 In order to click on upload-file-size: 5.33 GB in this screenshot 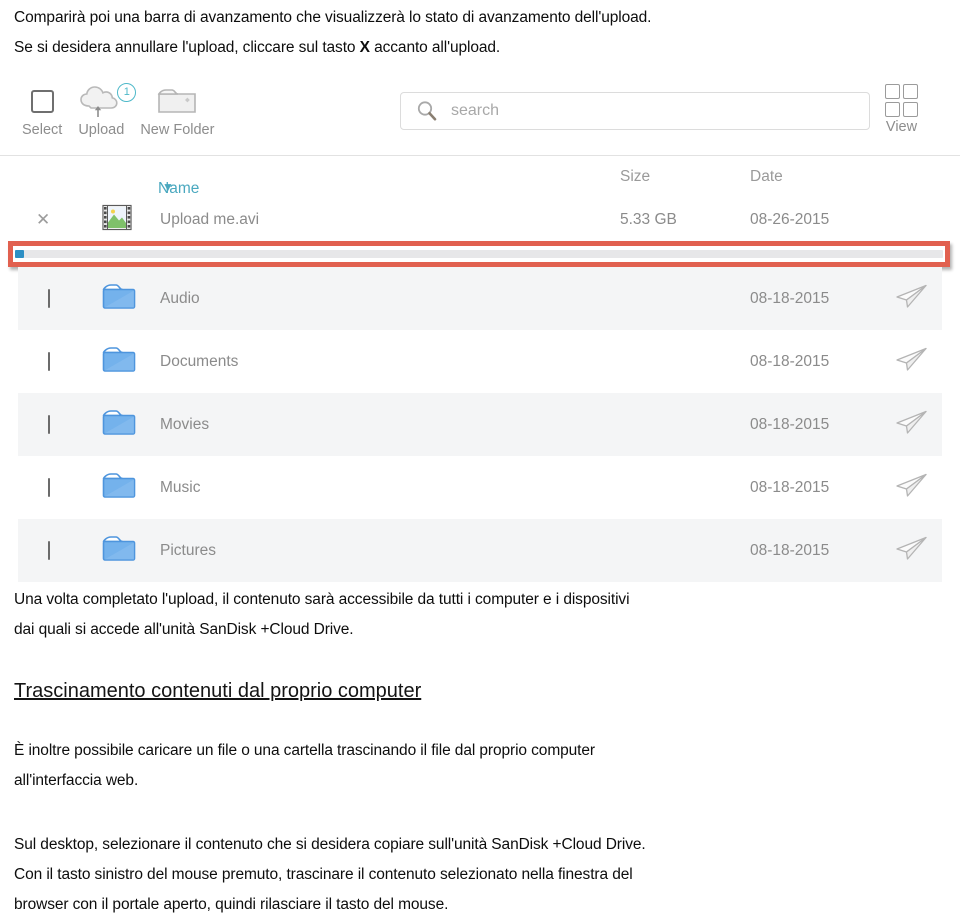, I will do `click(648, 219)`.